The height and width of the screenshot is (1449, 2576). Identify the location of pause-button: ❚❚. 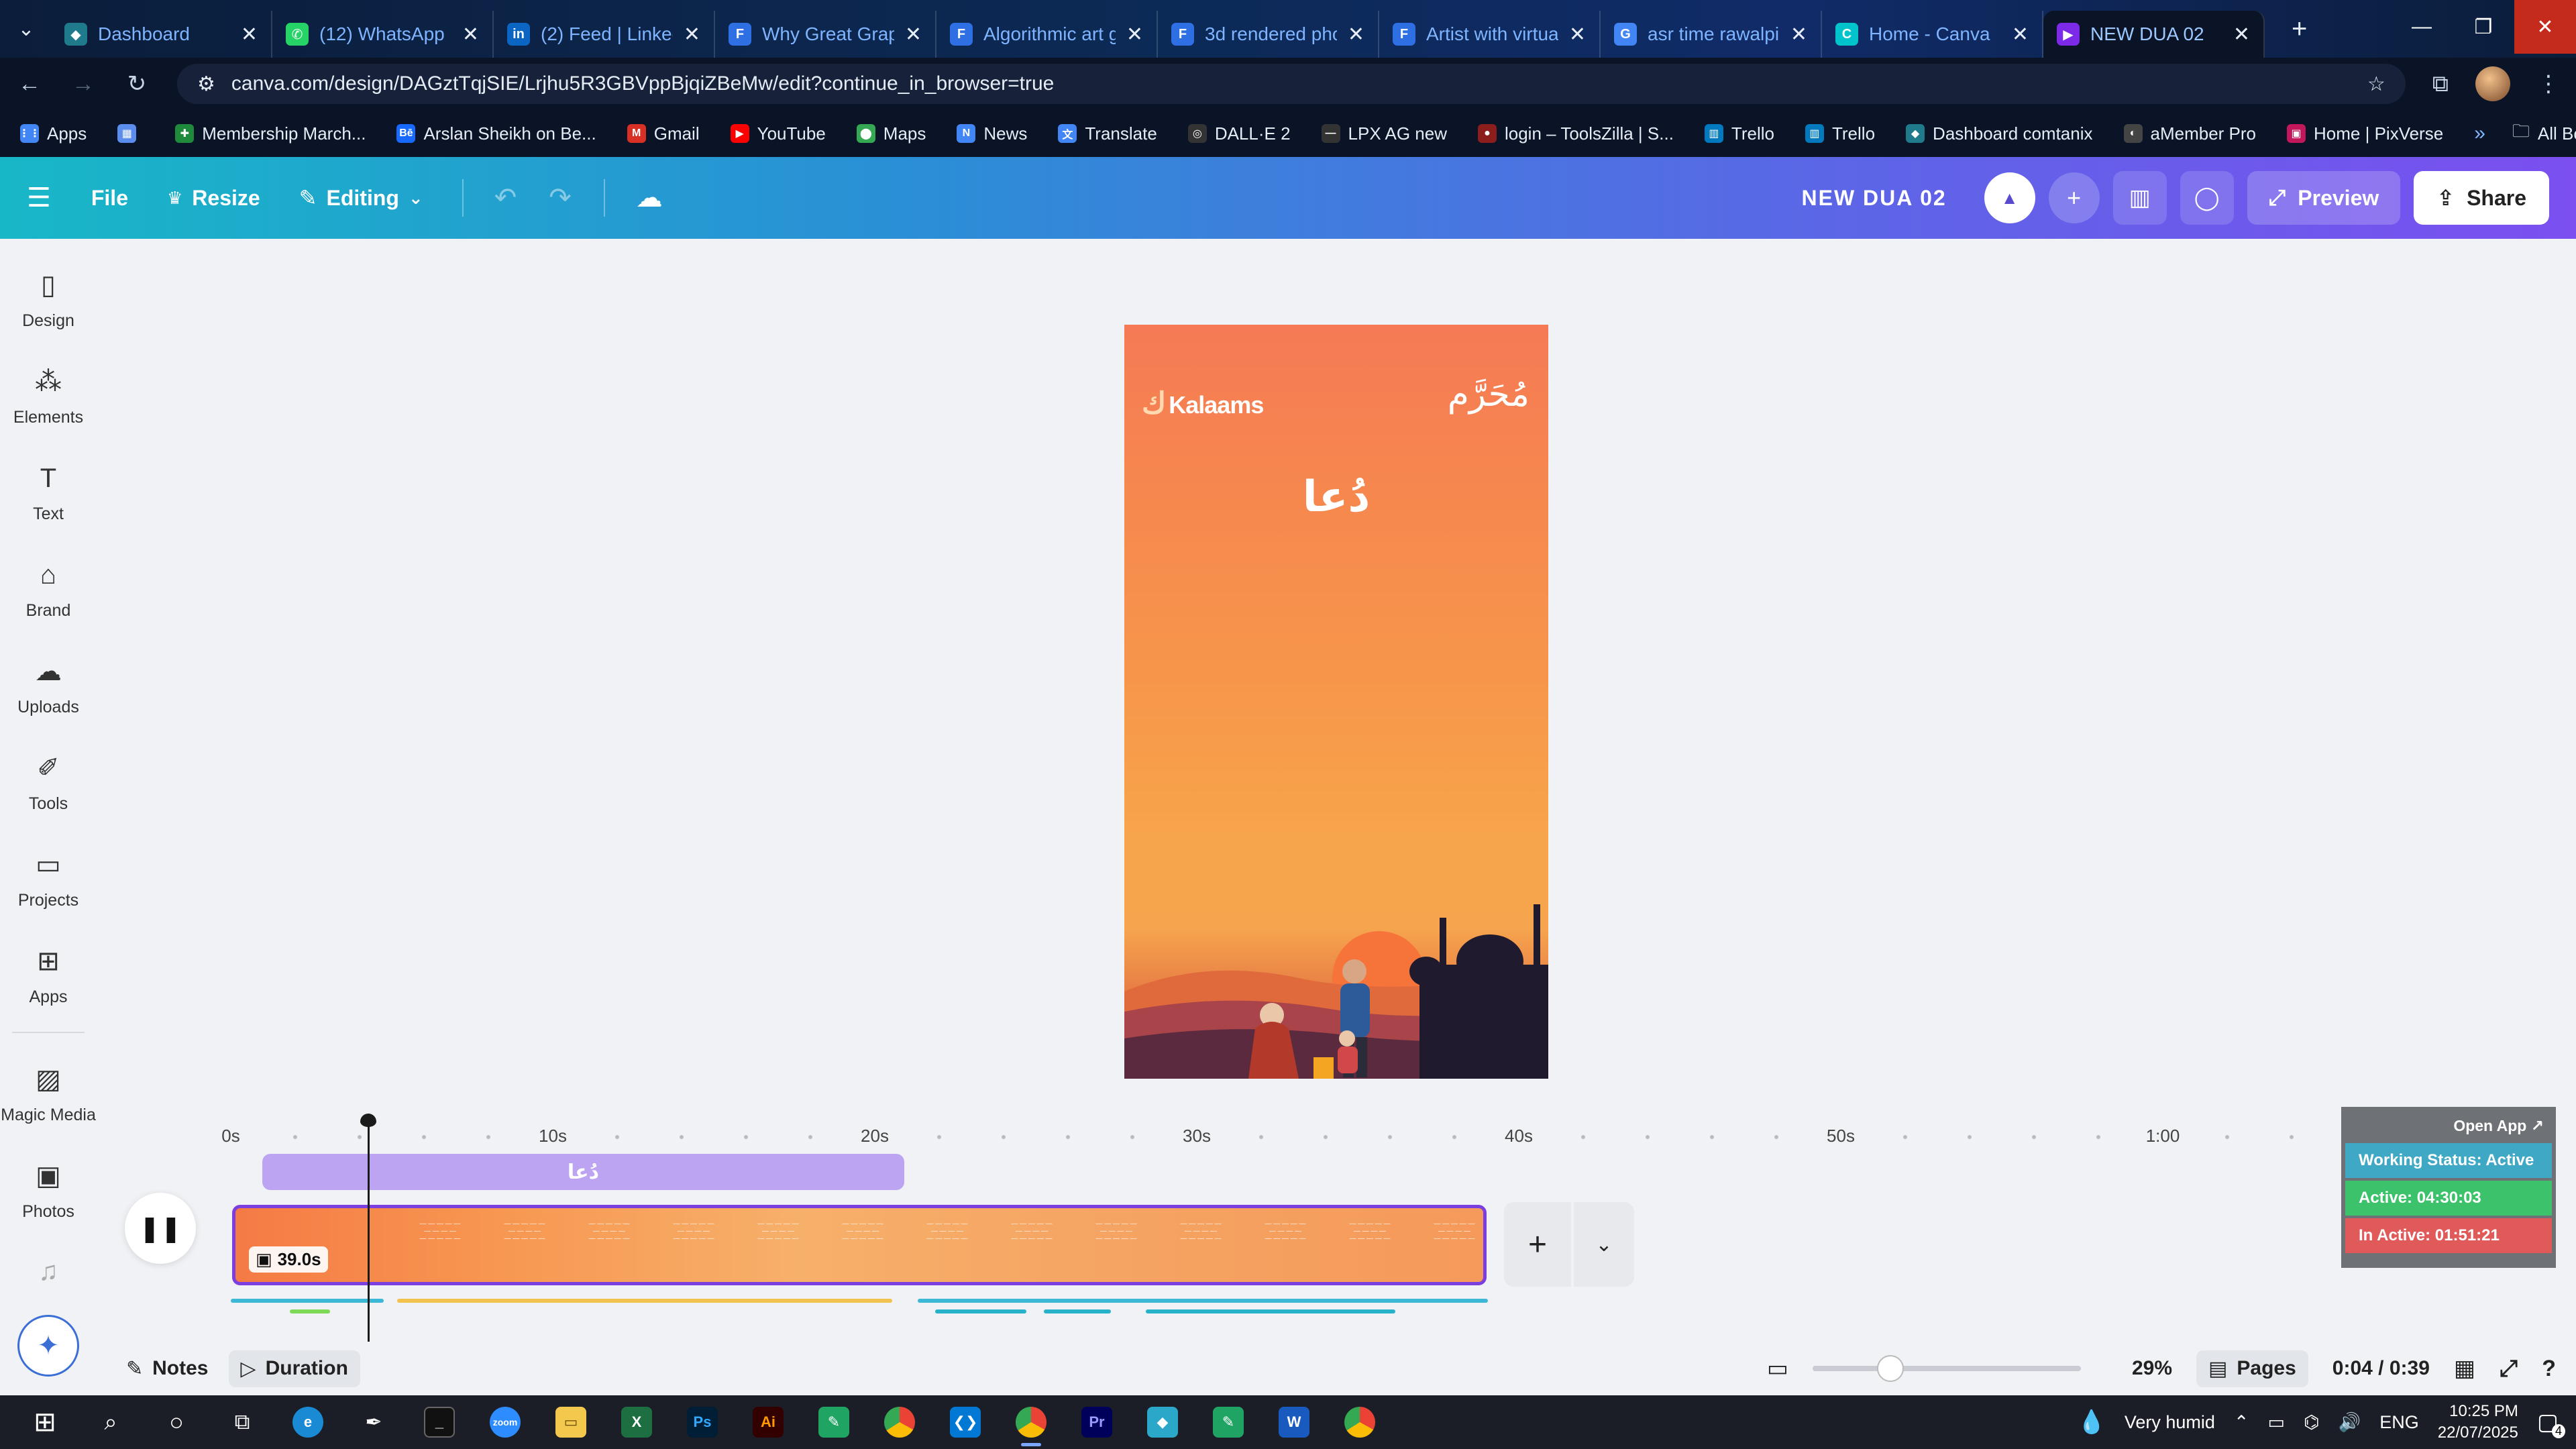
(160, 1228).